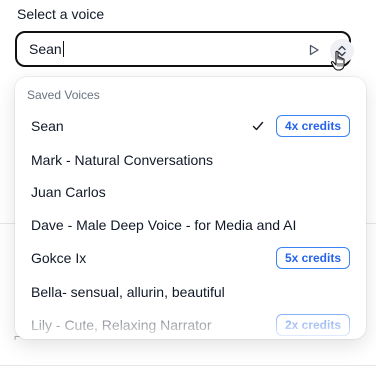 The image size is (376, 384). What do you see at coordinates (122, 160) in the screenshot?
I see `option-label: Mark - Natural Conversations` at bounding box center [122, 160].